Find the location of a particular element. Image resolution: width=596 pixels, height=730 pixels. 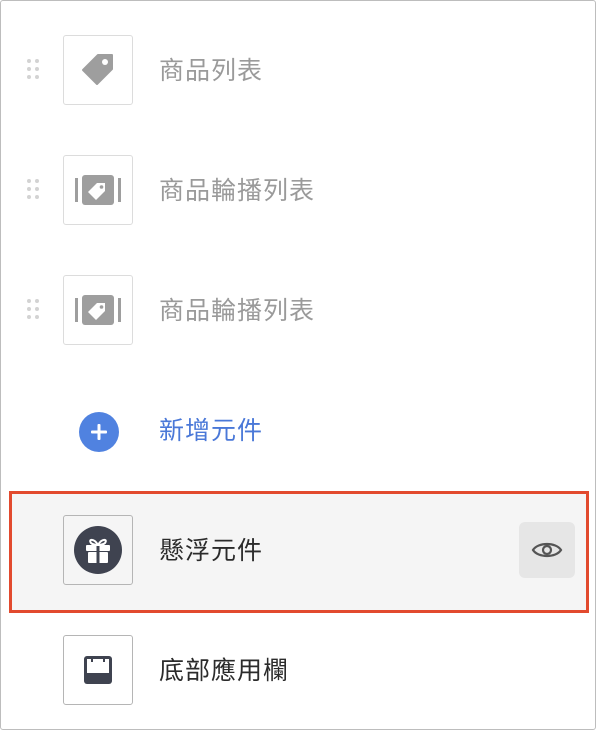

gift-icon is located at coordinates (98, 550).